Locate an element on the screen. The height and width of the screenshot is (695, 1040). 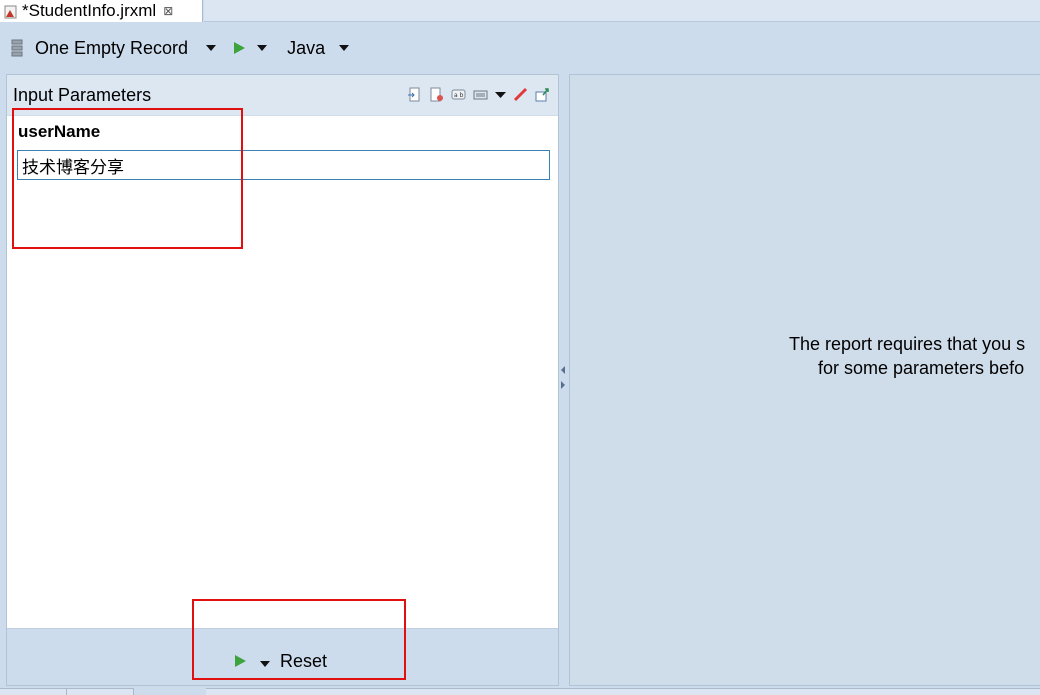
run-button is located at coordinates (240, 661).